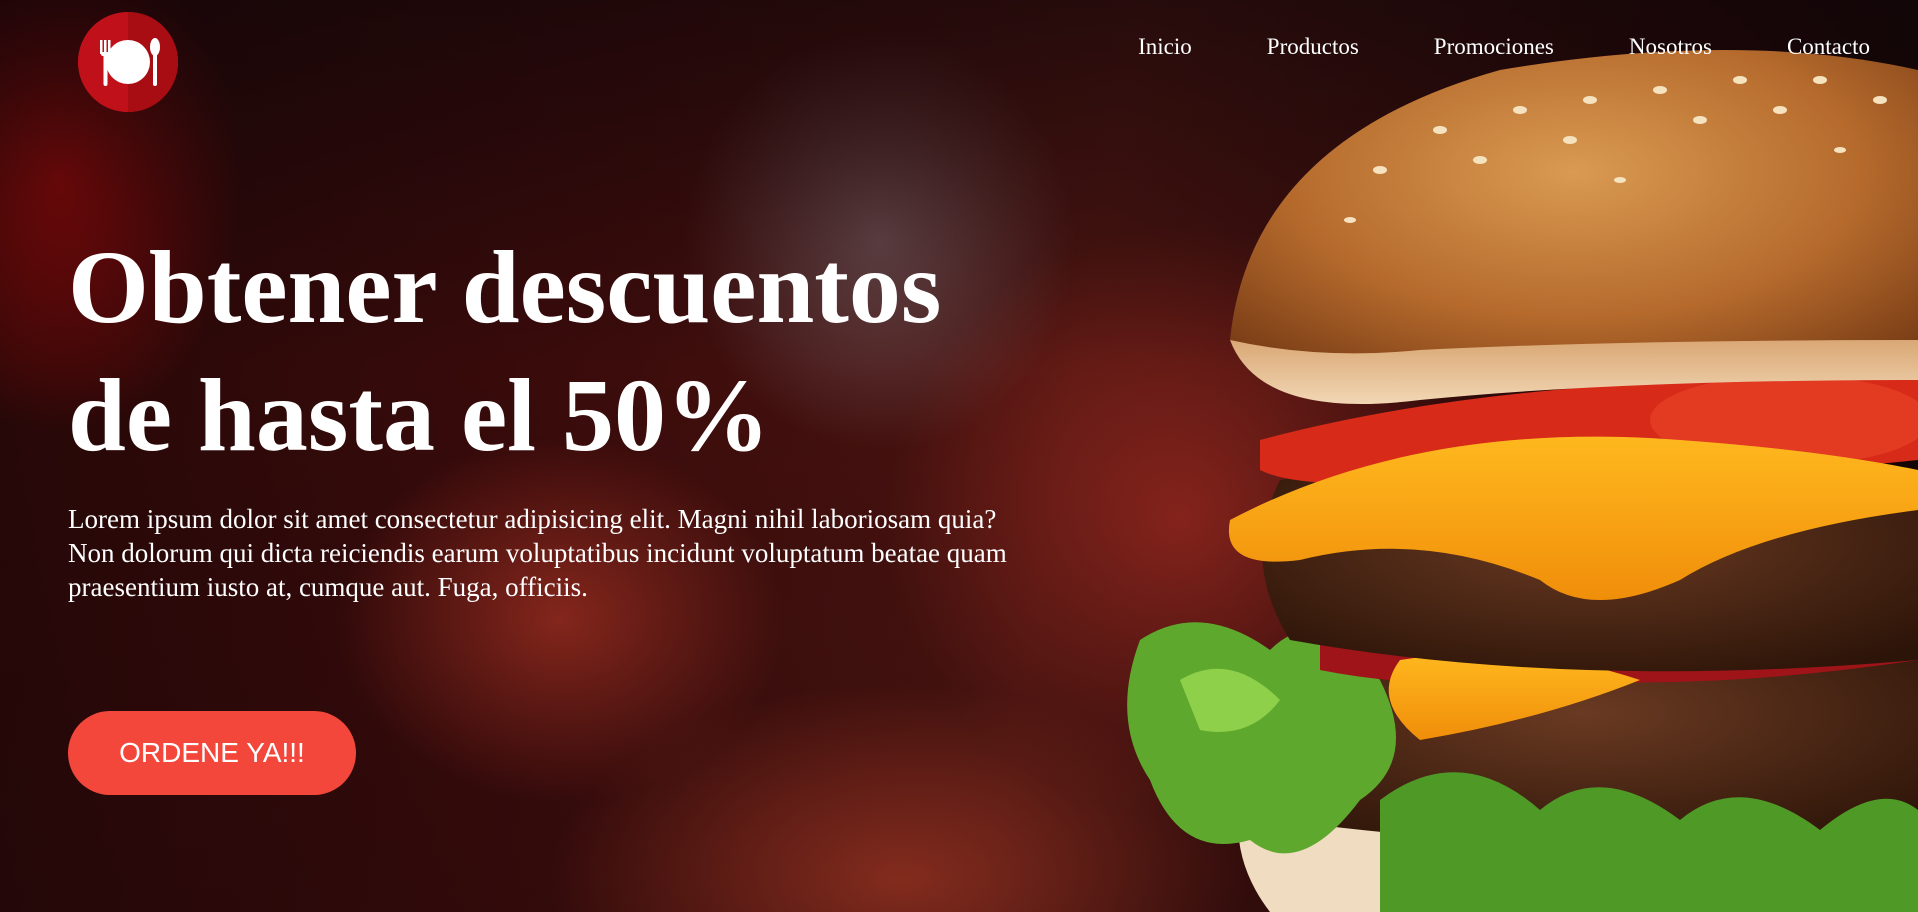 Image resolution: width=1918 pixels, height=912 pixels. I want to click on headline-line-2: de hasta el 50%, so click(419, 415).